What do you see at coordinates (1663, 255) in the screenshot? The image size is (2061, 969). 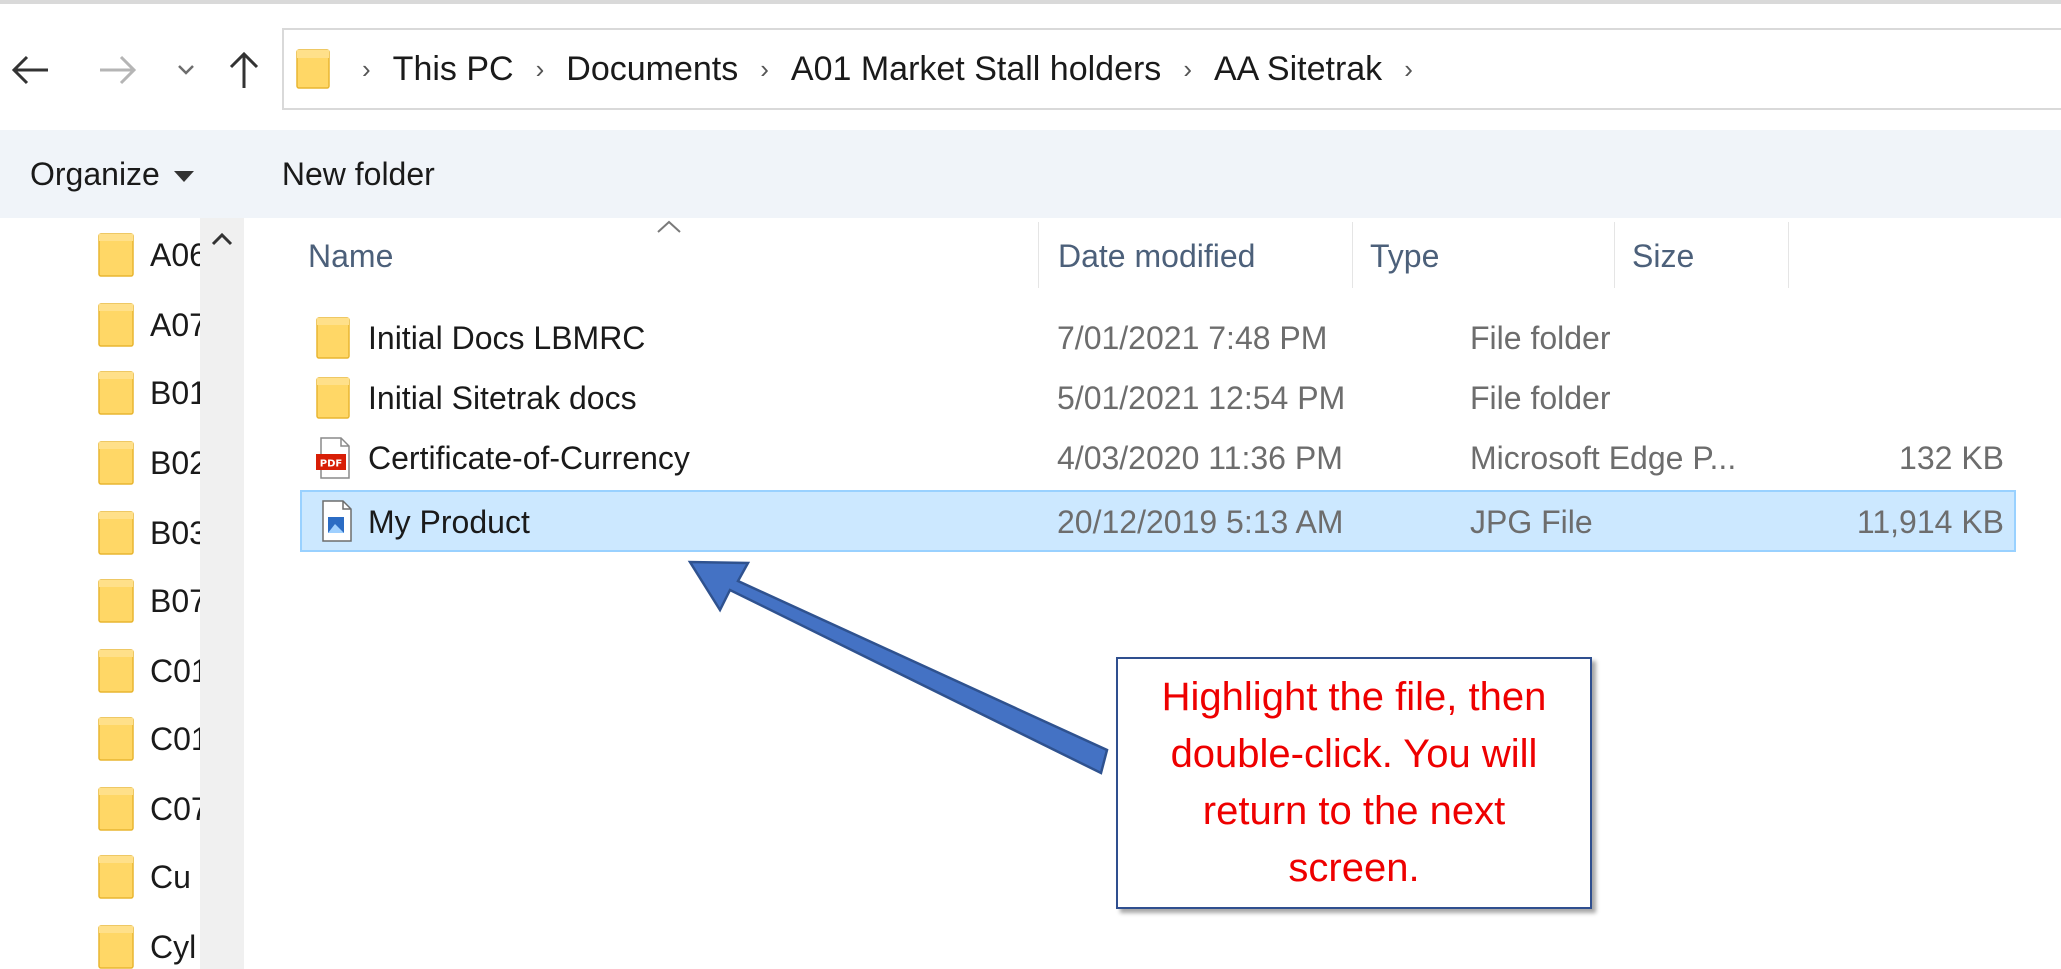 I see `column-header-size-label: Size` at bounding box center [1663, 255].